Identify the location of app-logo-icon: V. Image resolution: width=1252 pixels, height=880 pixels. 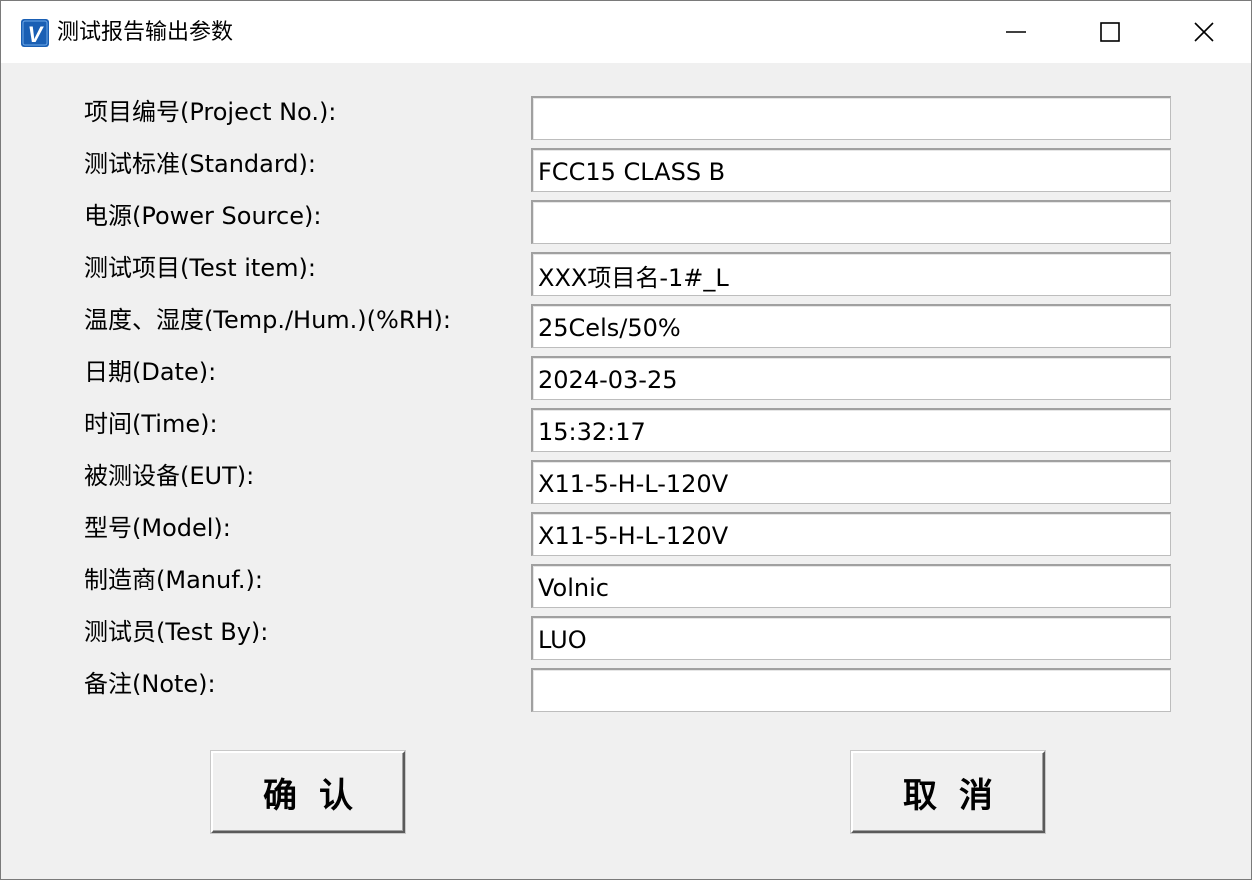
(35, 33).